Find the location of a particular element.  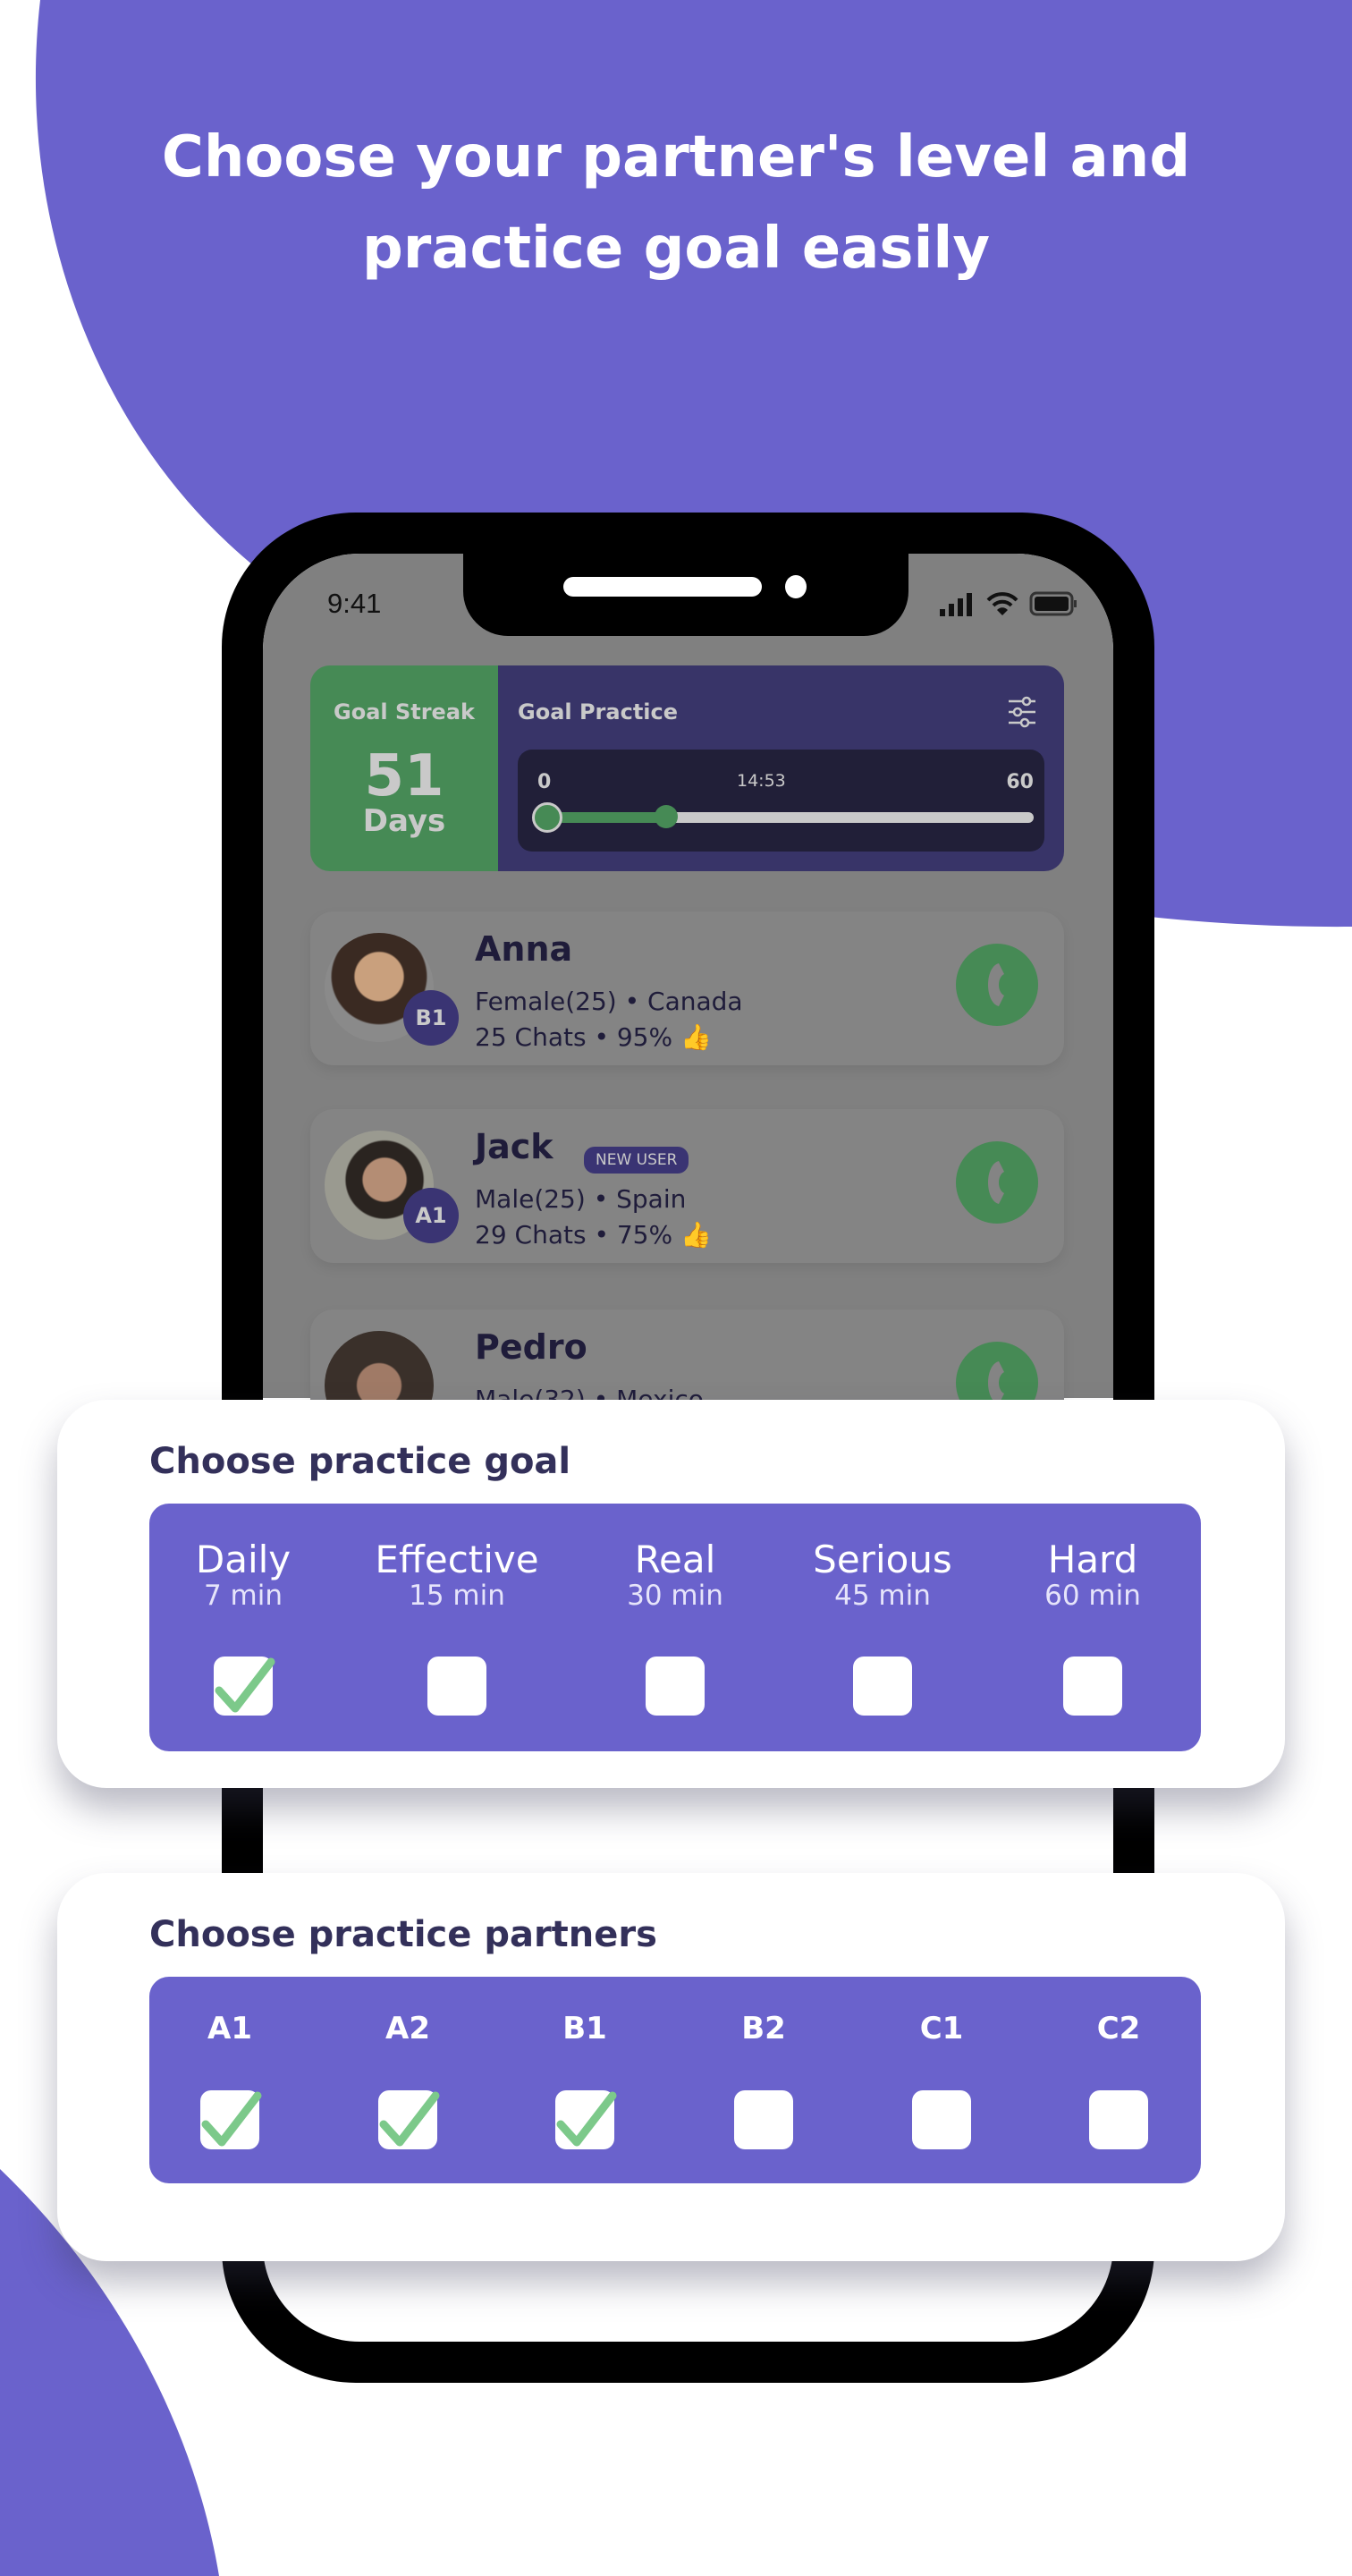

goal-option: Effective 15 min is located at coordinates (457, 1575).